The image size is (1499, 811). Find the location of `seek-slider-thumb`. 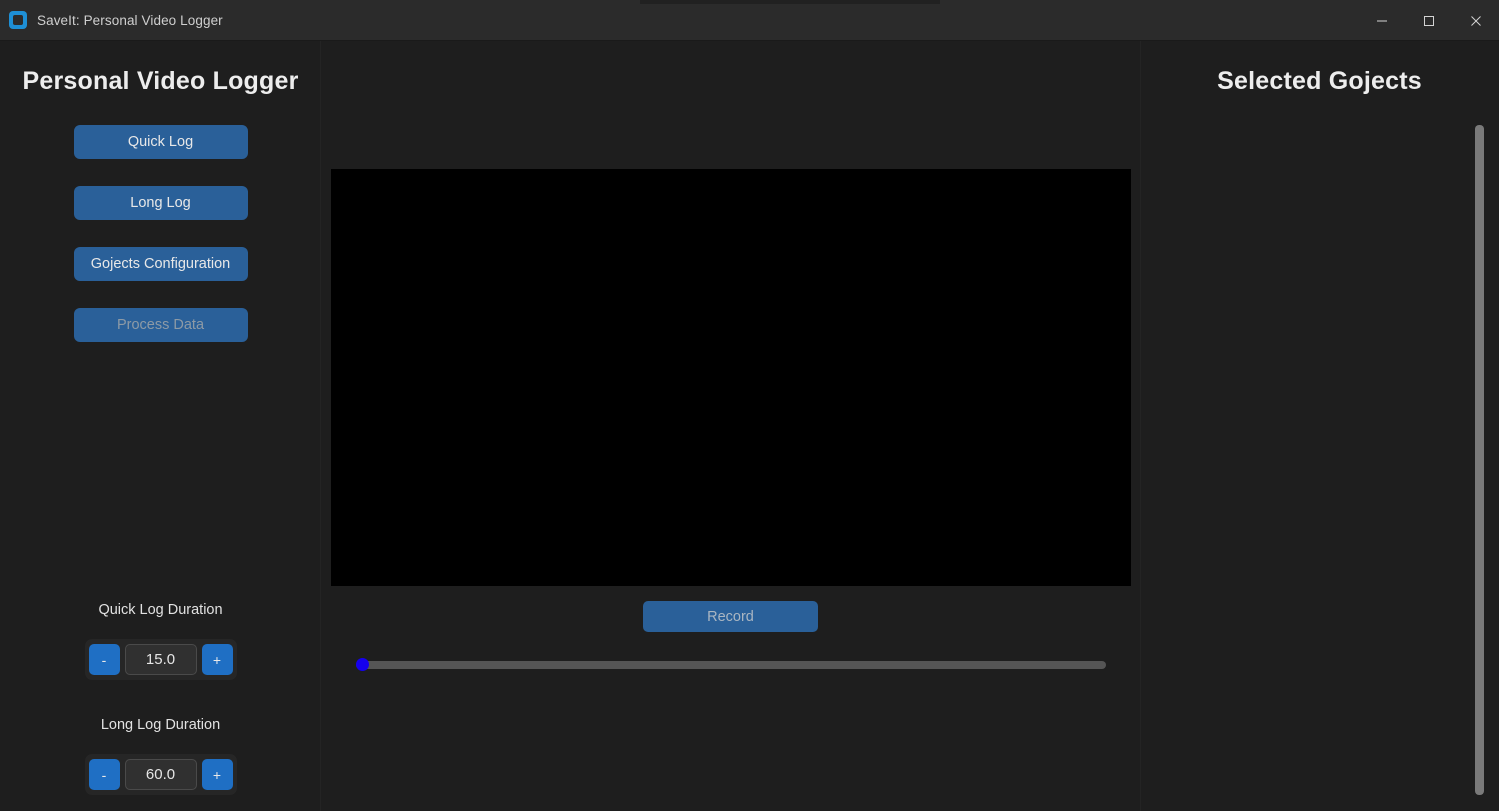

seek-slider-thumb is located at coordinates (362, 664).